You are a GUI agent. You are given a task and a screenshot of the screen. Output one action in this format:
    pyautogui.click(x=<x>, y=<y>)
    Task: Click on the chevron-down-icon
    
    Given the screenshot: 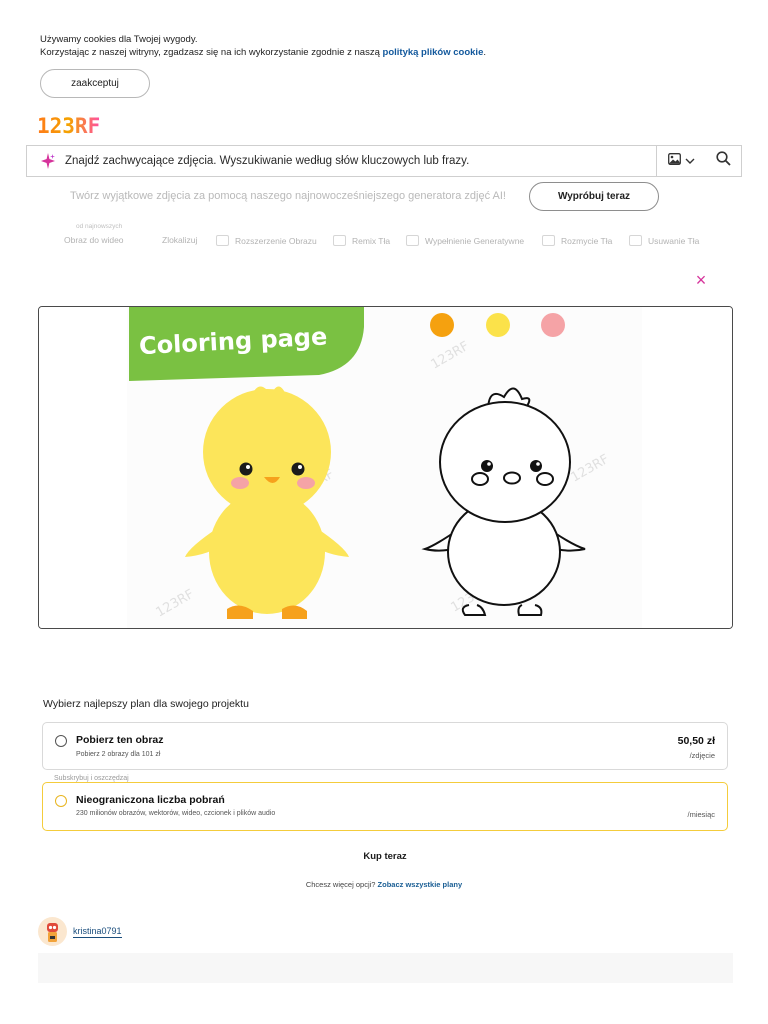 What is the action you would take?
    pyautogui.click(x=690, y=161)
    